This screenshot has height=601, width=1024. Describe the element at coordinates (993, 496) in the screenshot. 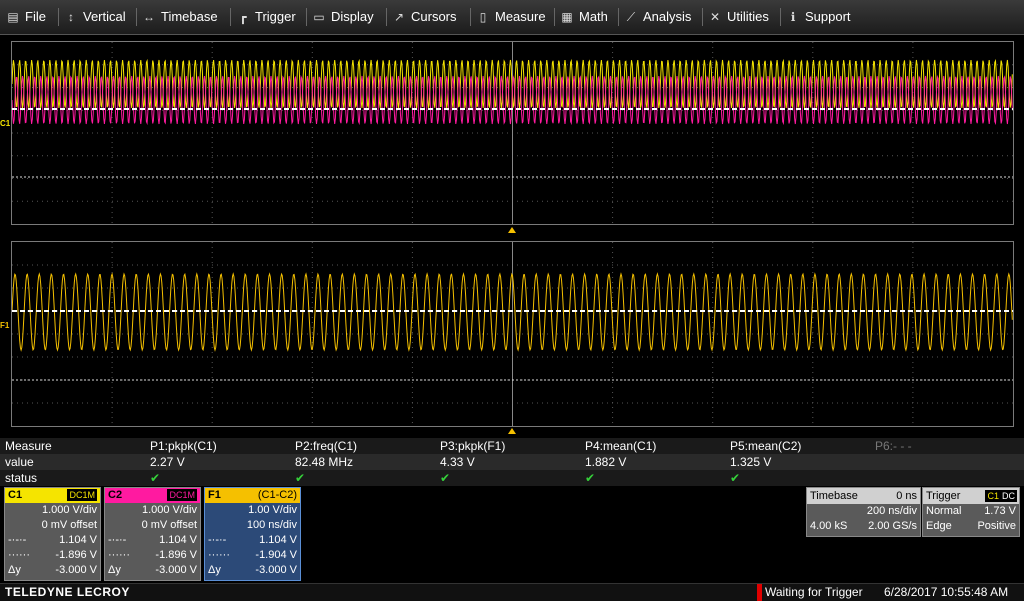

I see `trigger-source-badge: C1` at that location.